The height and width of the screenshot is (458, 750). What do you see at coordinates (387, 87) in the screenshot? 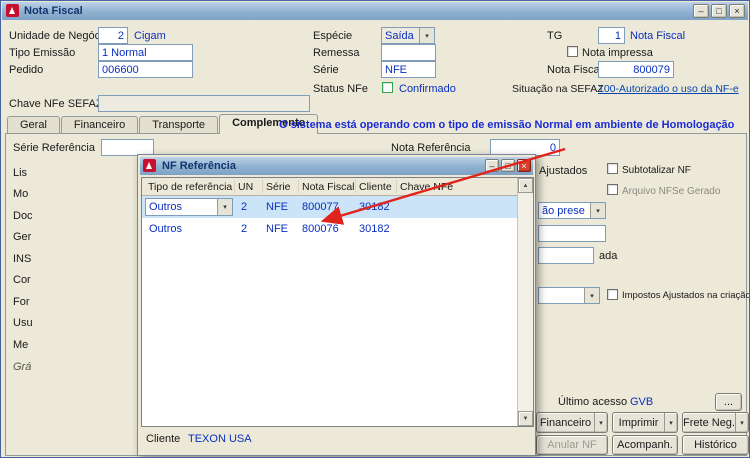
I see `status-nfe-indicator` at bounding box center [387, 87].